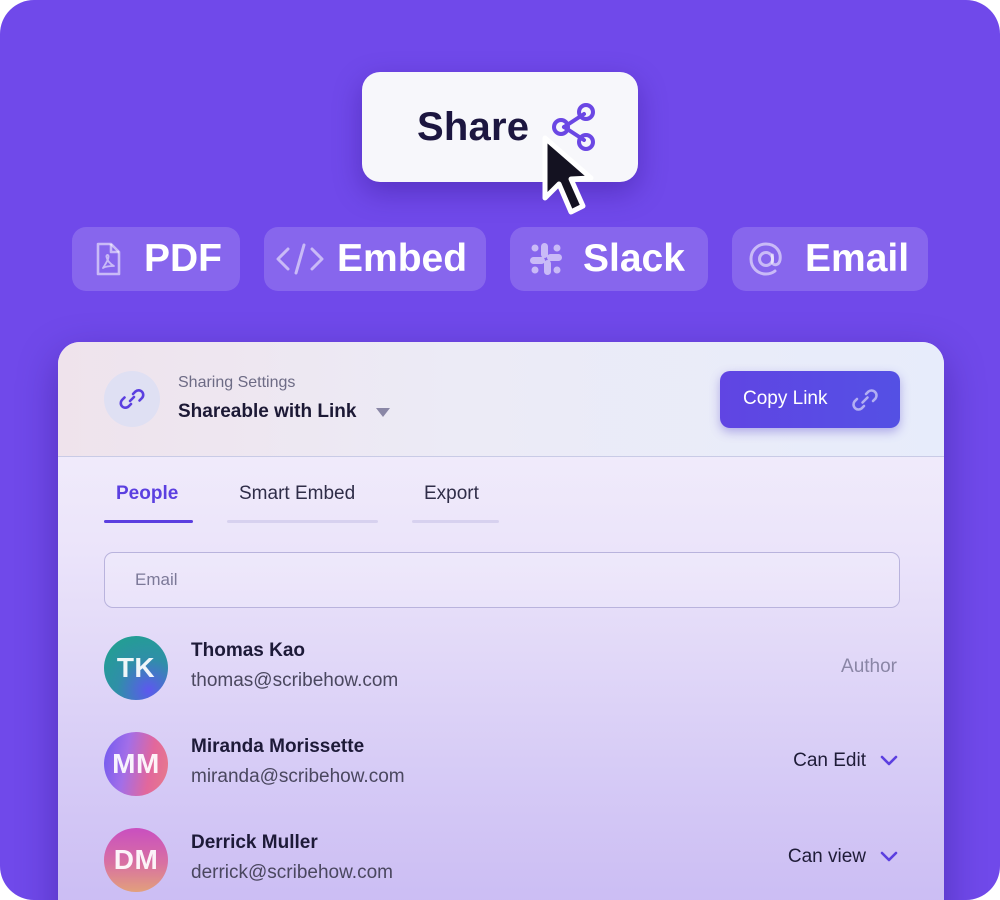 The width and height of the screenshot is (1000, 900). What do you see at coordinates (473, 126) in the screenshot?
I see `share-label: Share` at bounding box center [473, 126].